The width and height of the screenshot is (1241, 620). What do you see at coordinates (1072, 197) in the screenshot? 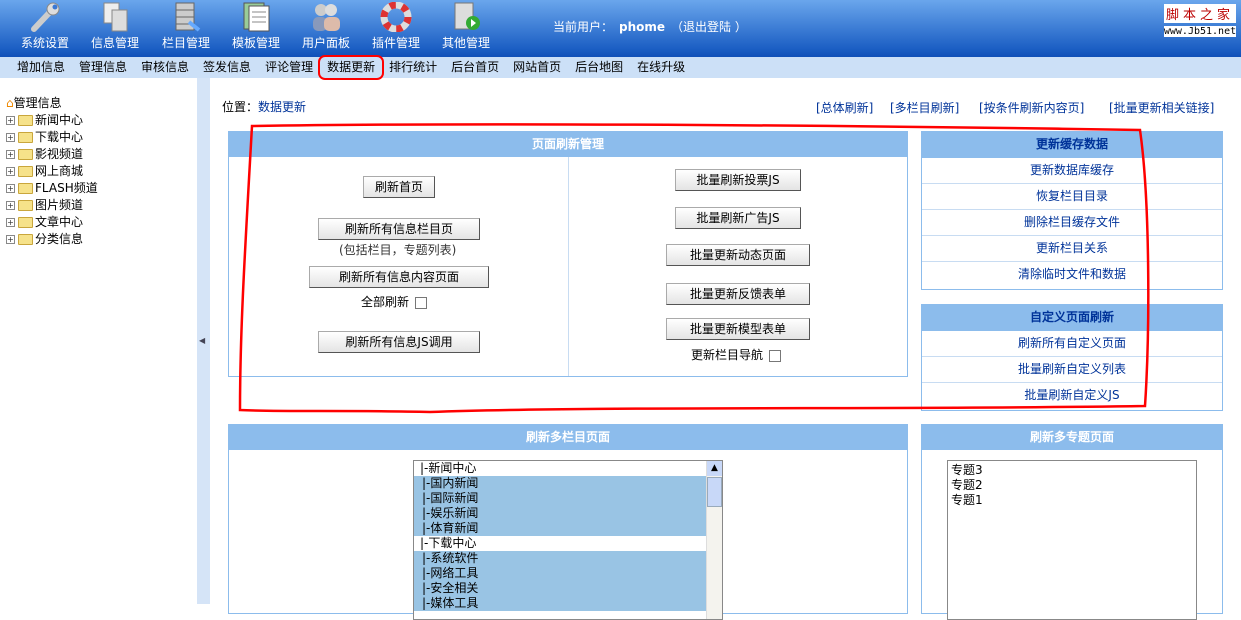
I see `cache-item: 恢复栏目目录` at bounding box center [1072, 197].